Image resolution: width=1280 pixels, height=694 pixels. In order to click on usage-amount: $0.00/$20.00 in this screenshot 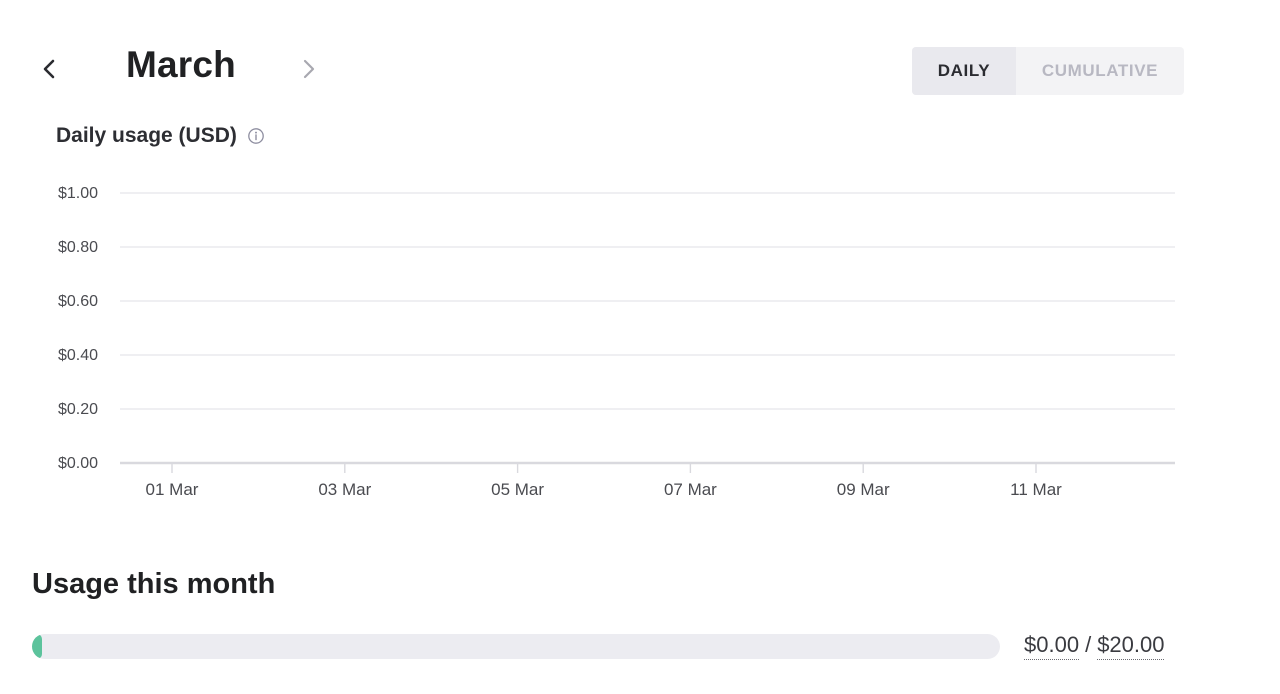, I will do `click(1094, 646)`.